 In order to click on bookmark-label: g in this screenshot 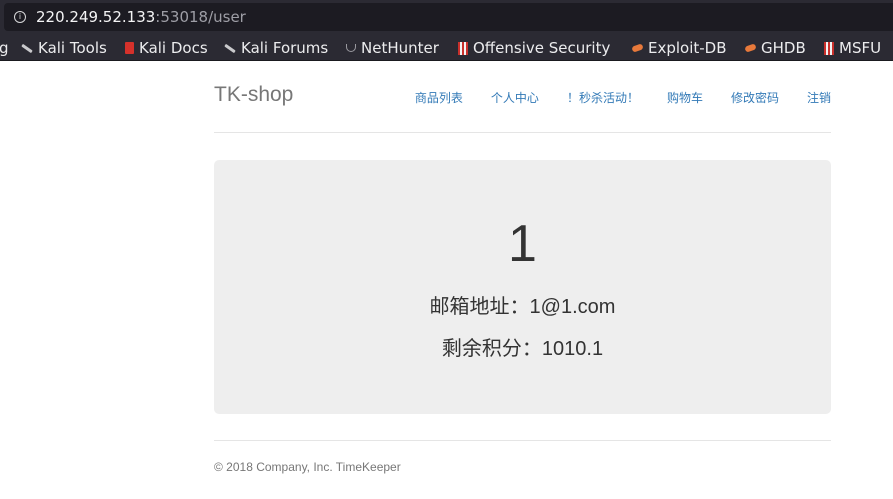, I will do `click(4, 48)`.